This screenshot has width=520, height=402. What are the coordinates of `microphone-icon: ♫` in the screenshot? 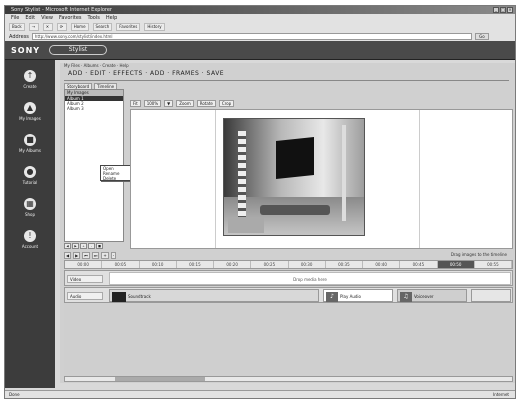 It's located at (406, 297).